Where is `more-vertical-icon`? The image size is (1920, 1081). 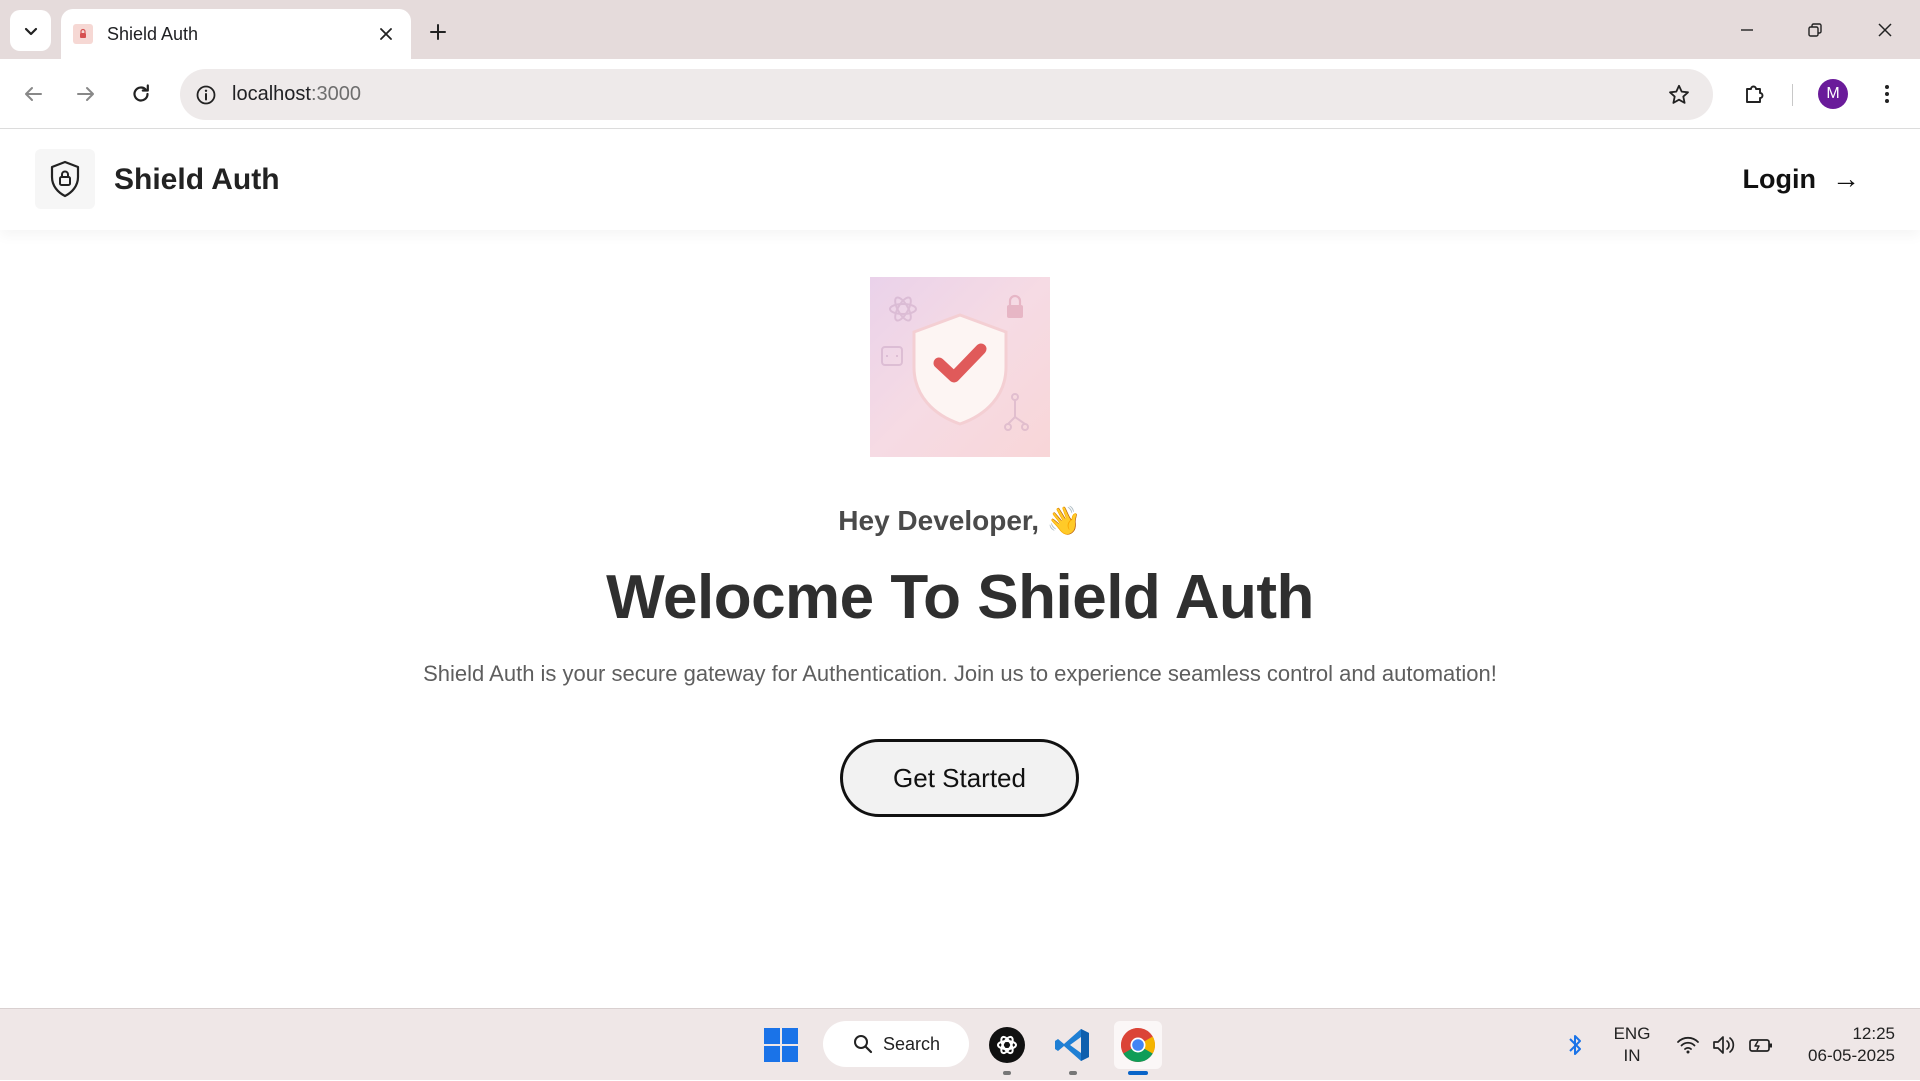 more-vertical-icon is located at coordinates (1887, 94).